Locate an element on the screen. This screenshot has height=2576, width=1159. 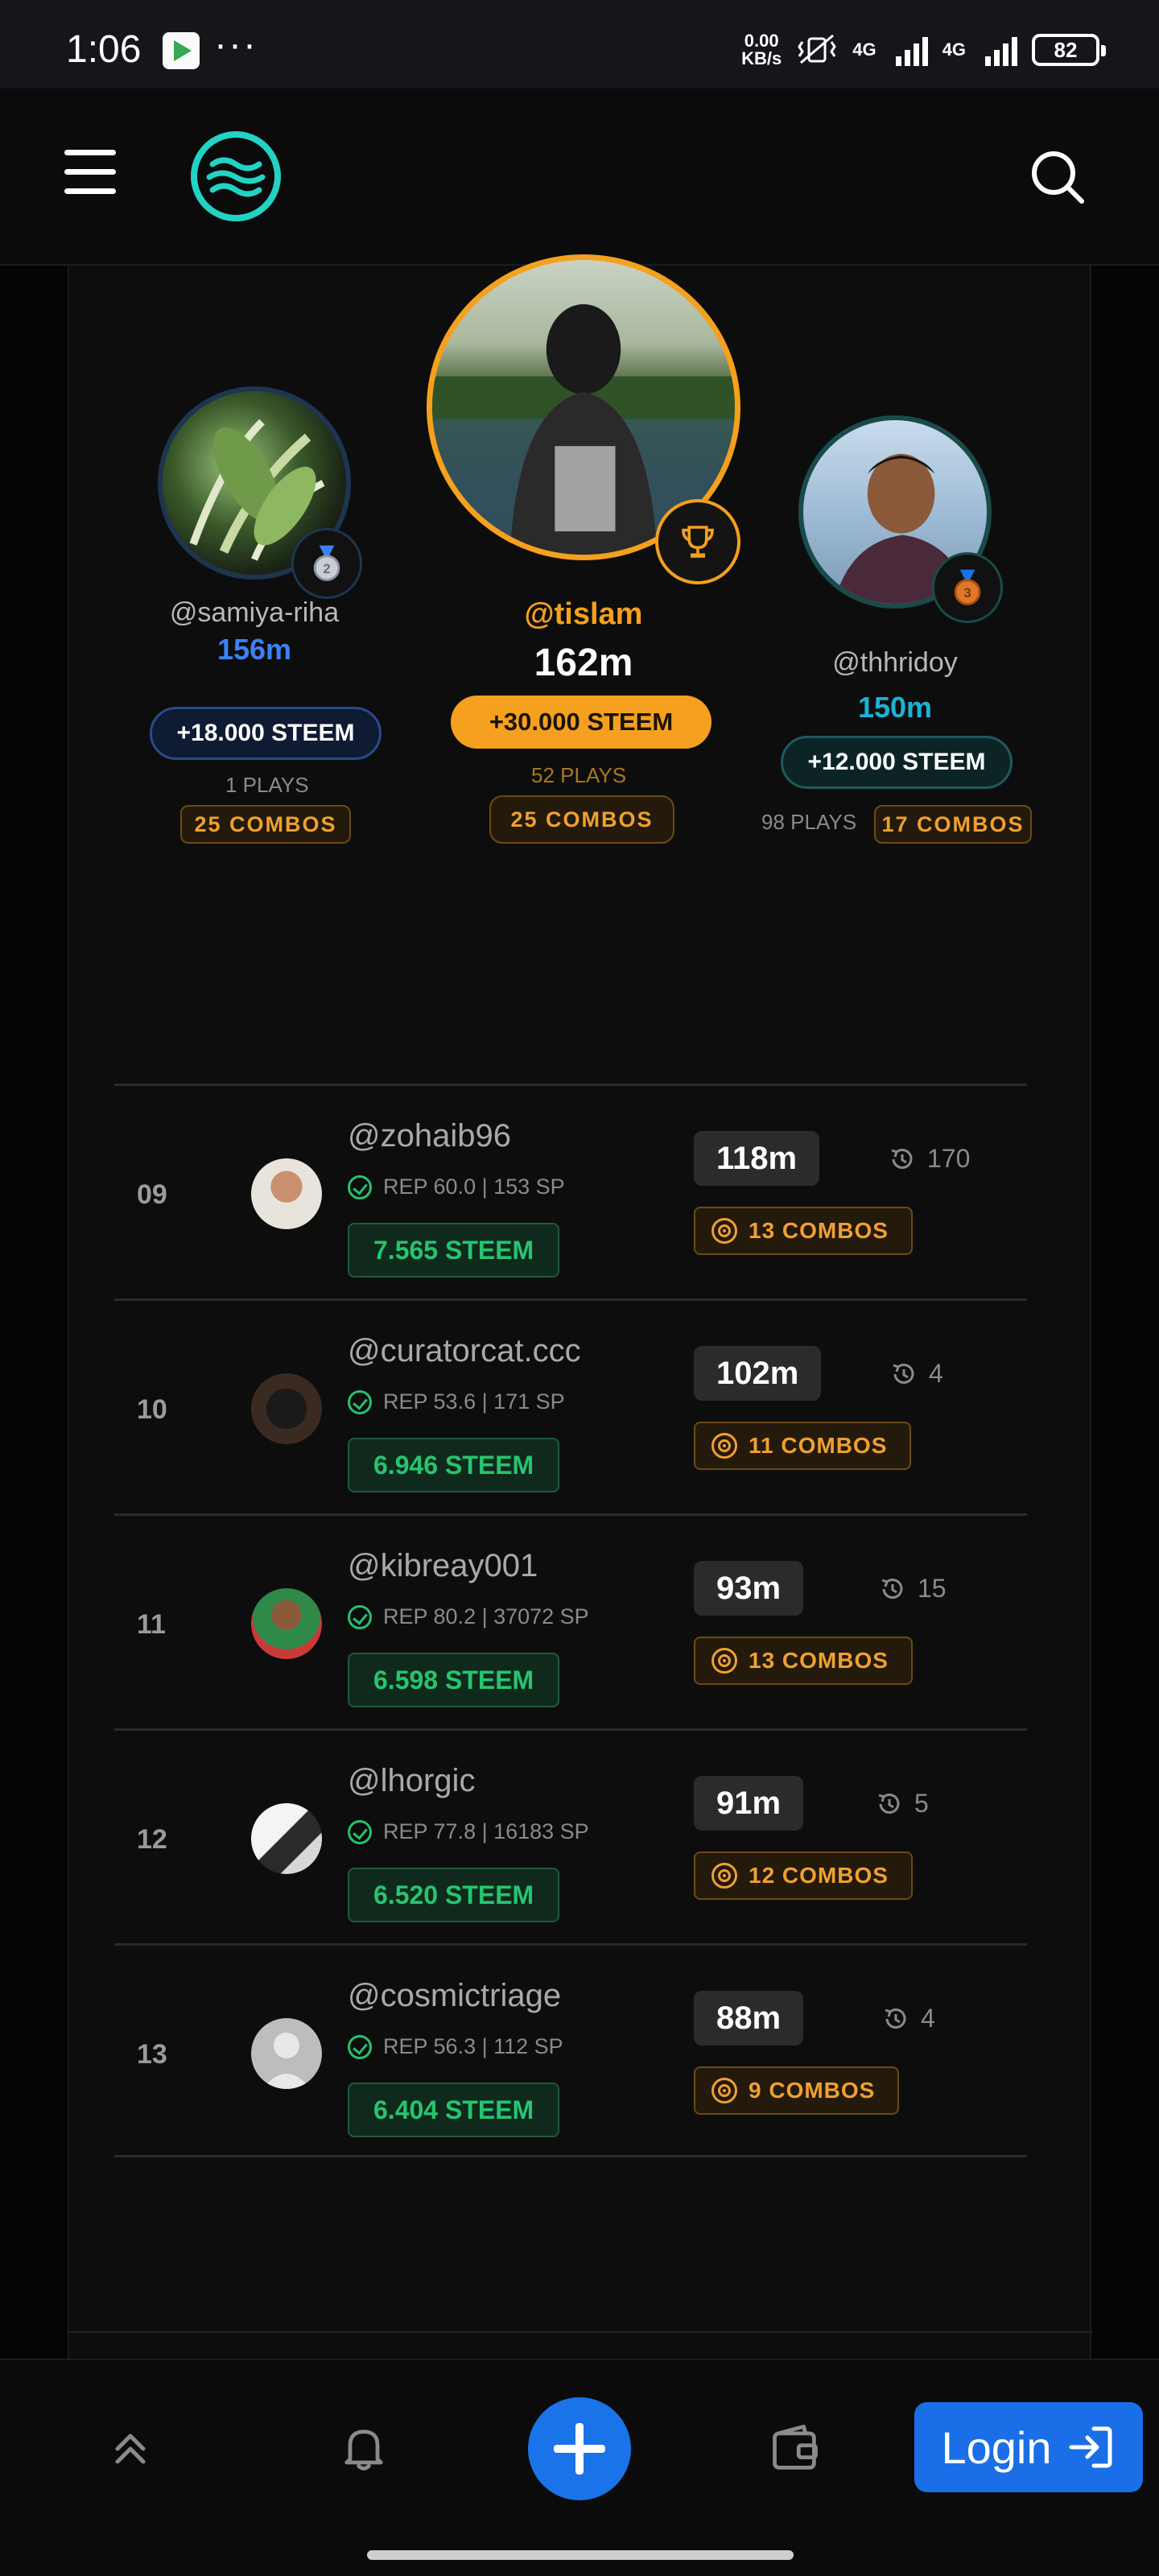
rank: 13 is located at coordinates (152, 2054).